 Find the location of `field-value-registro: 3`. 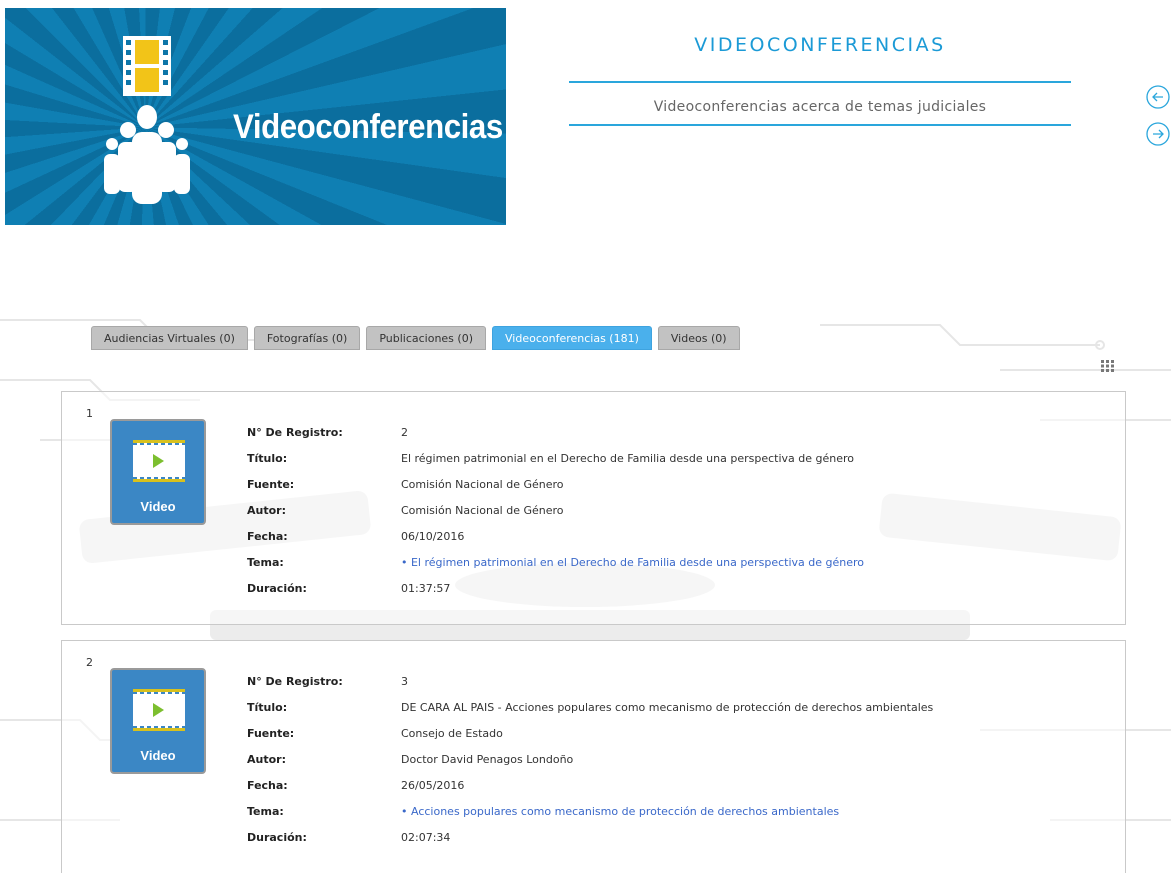

field-value-registro: 3 is located at coordinates (404, 681).